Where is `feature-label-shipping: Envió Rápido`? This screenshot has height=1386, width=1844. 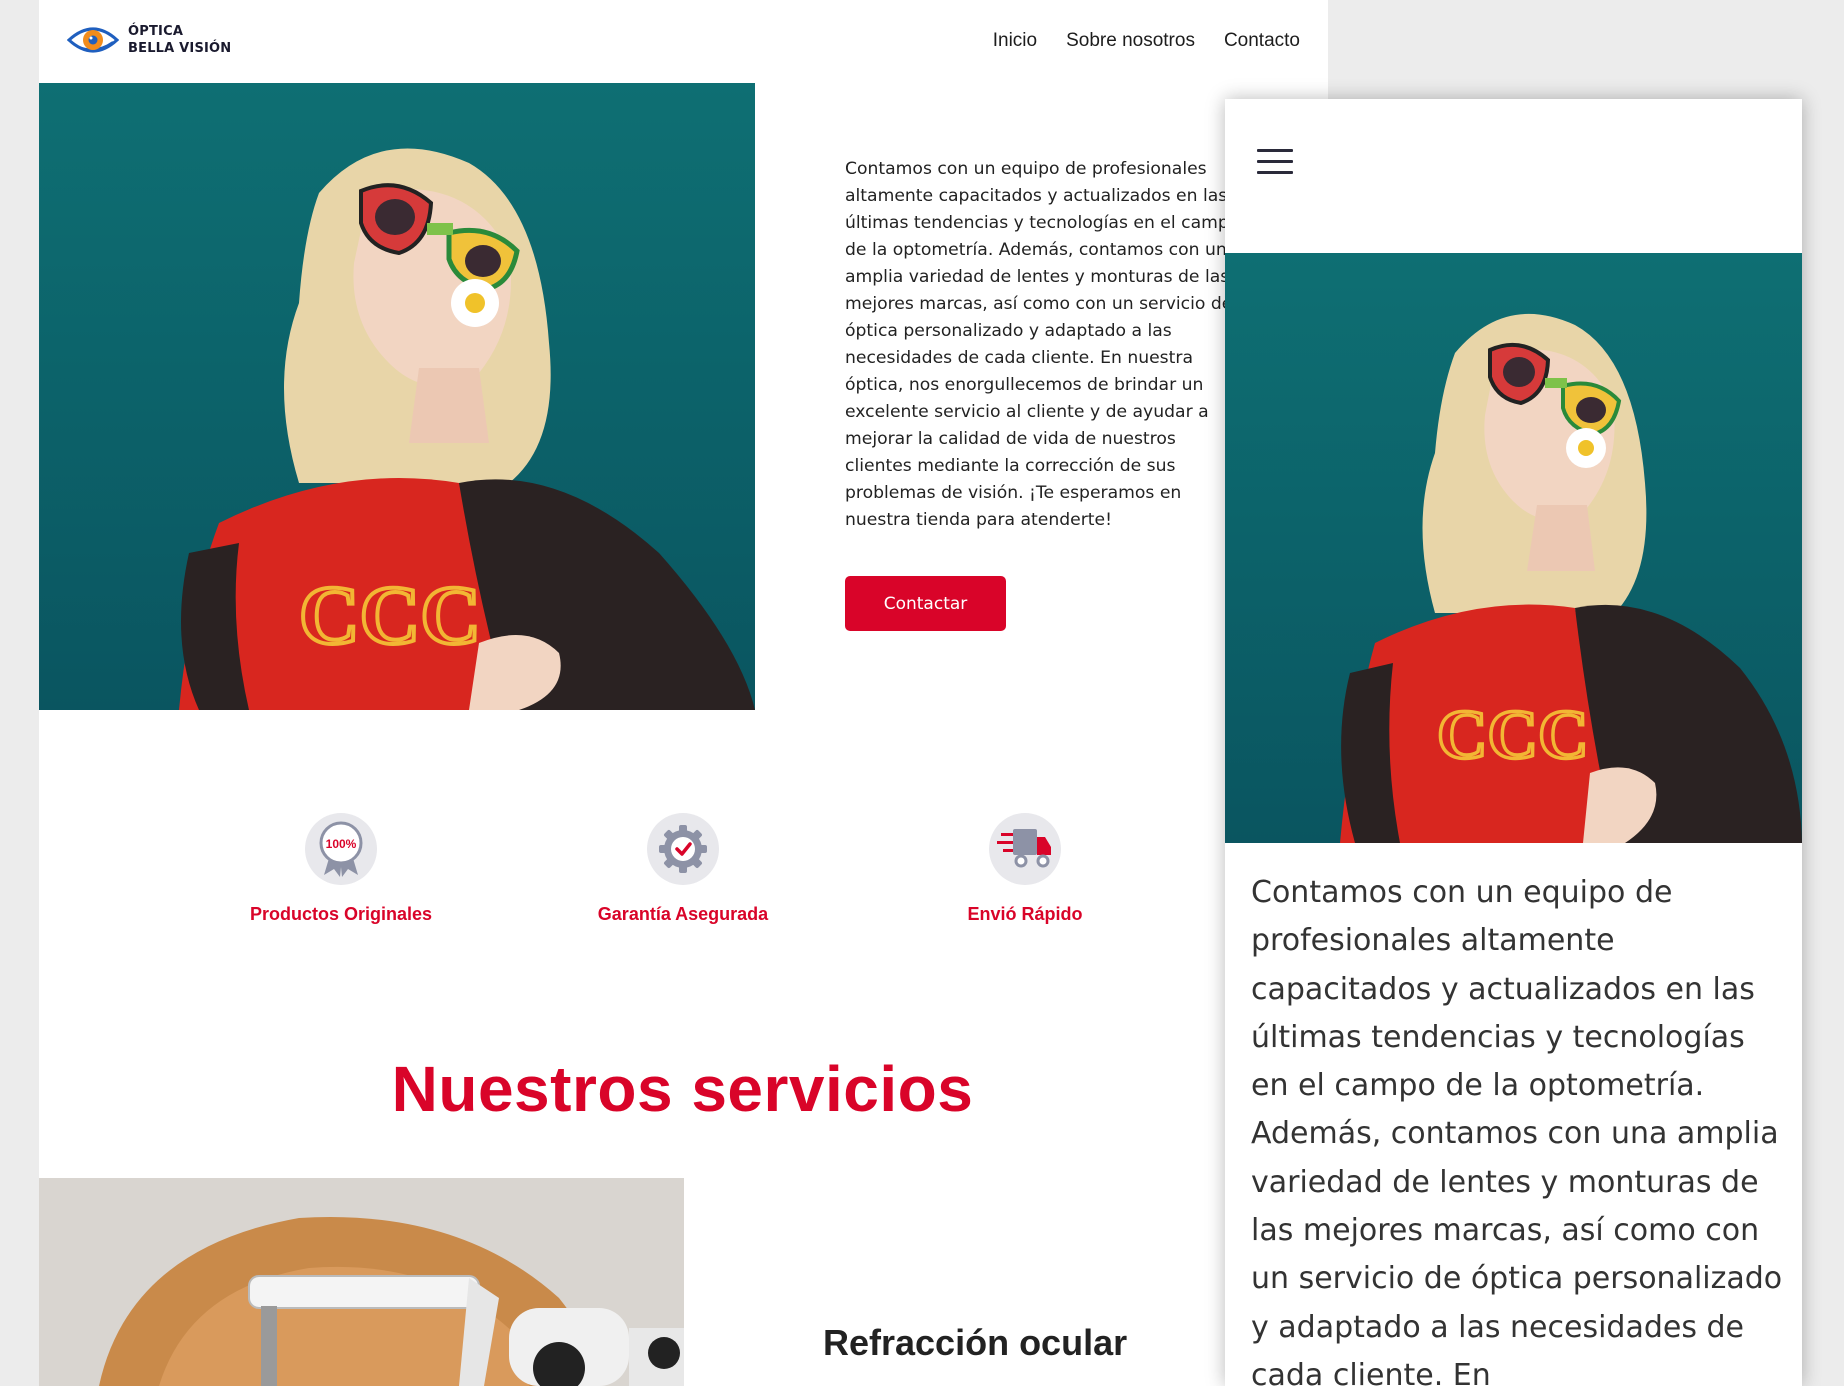
feature-label-shipping: Envió Rápido is located at coordinates (1025, 914).